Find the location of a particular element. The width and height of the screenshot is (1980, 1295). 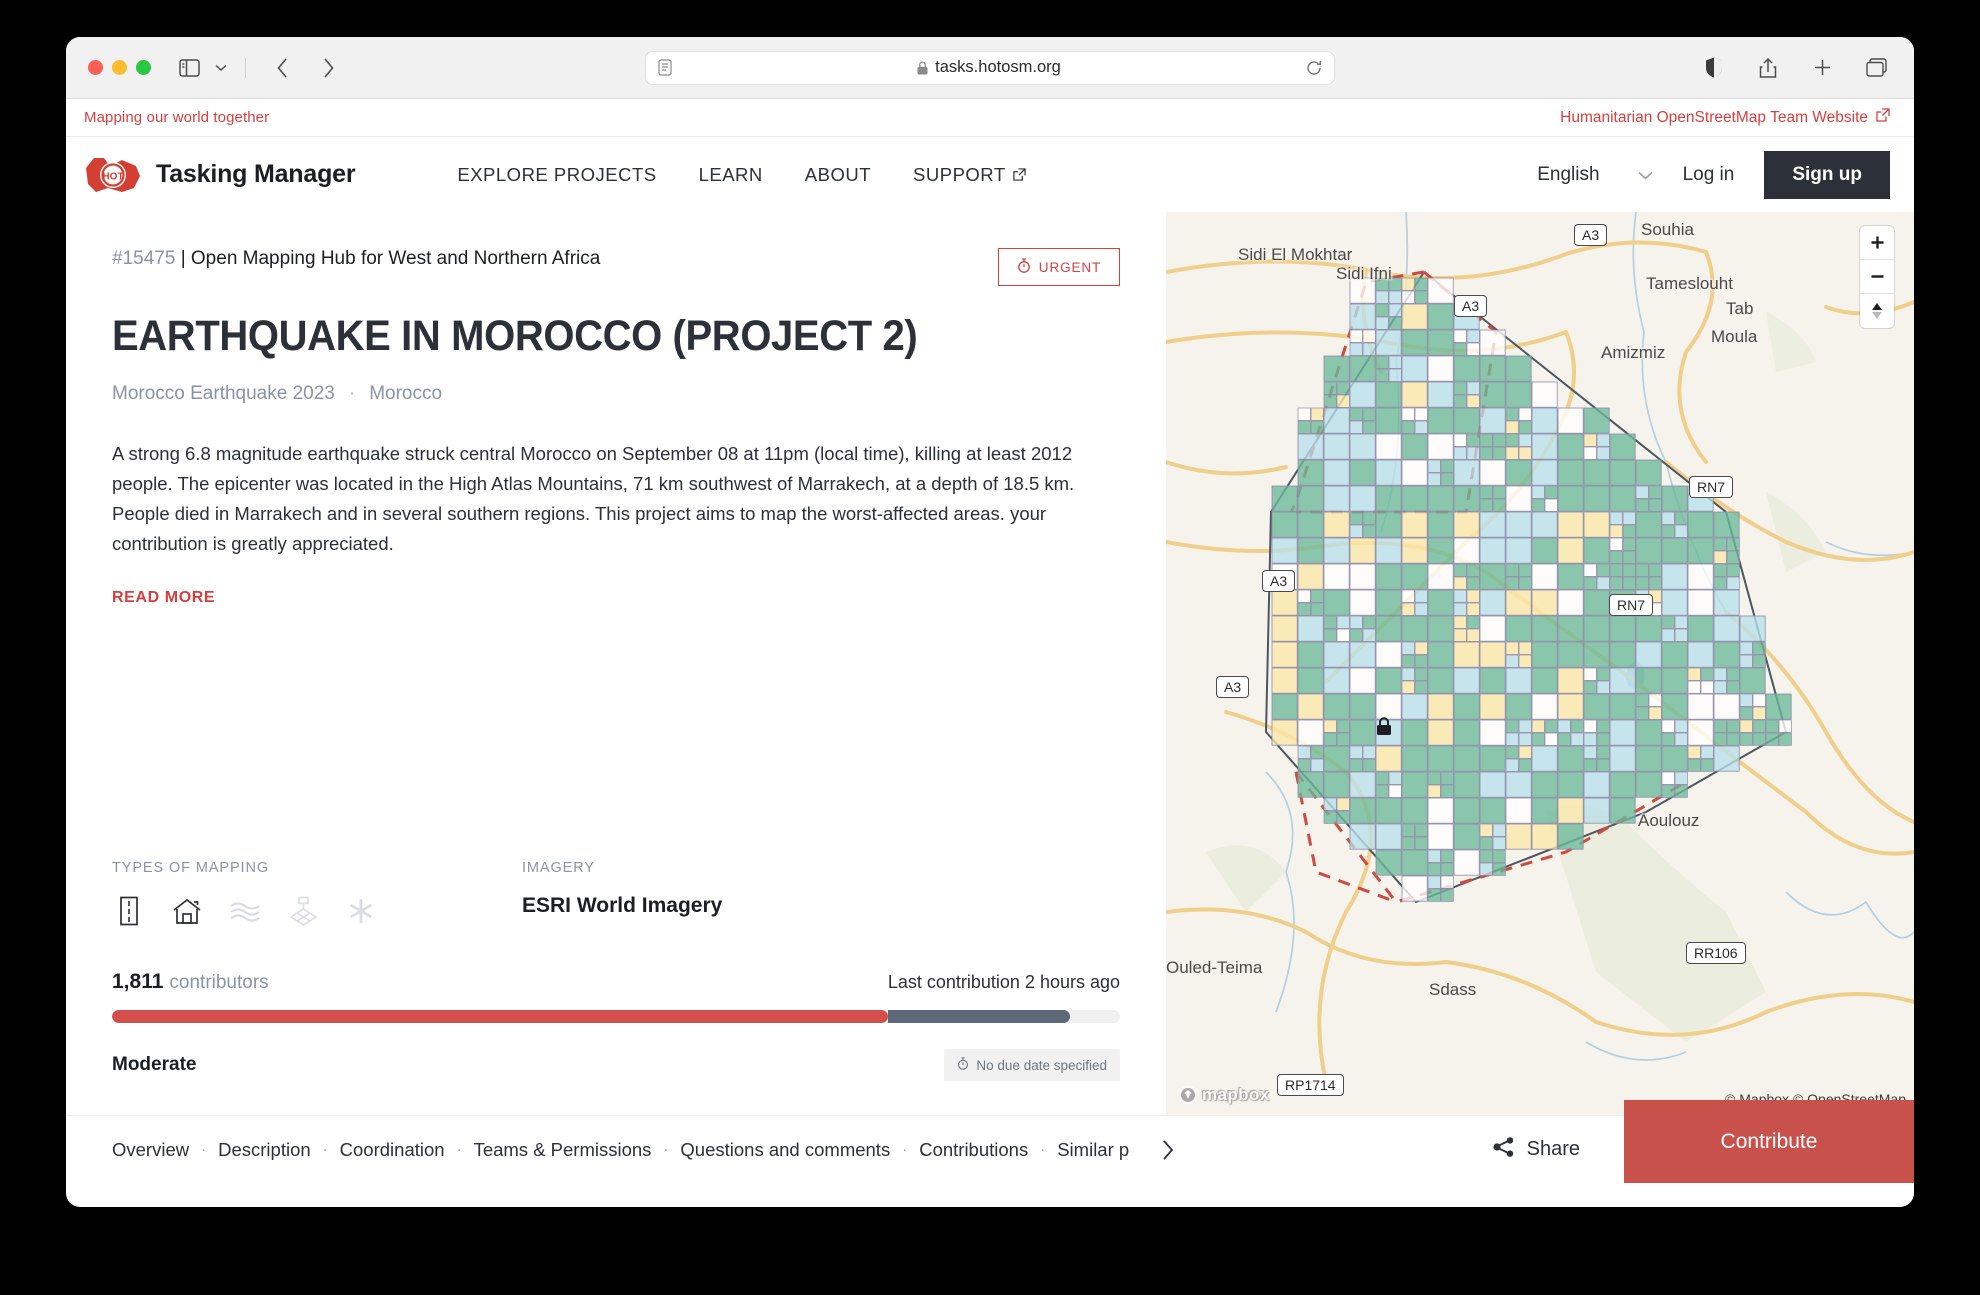

read-more-button: READ MORE is located at coordinates (616, 598).